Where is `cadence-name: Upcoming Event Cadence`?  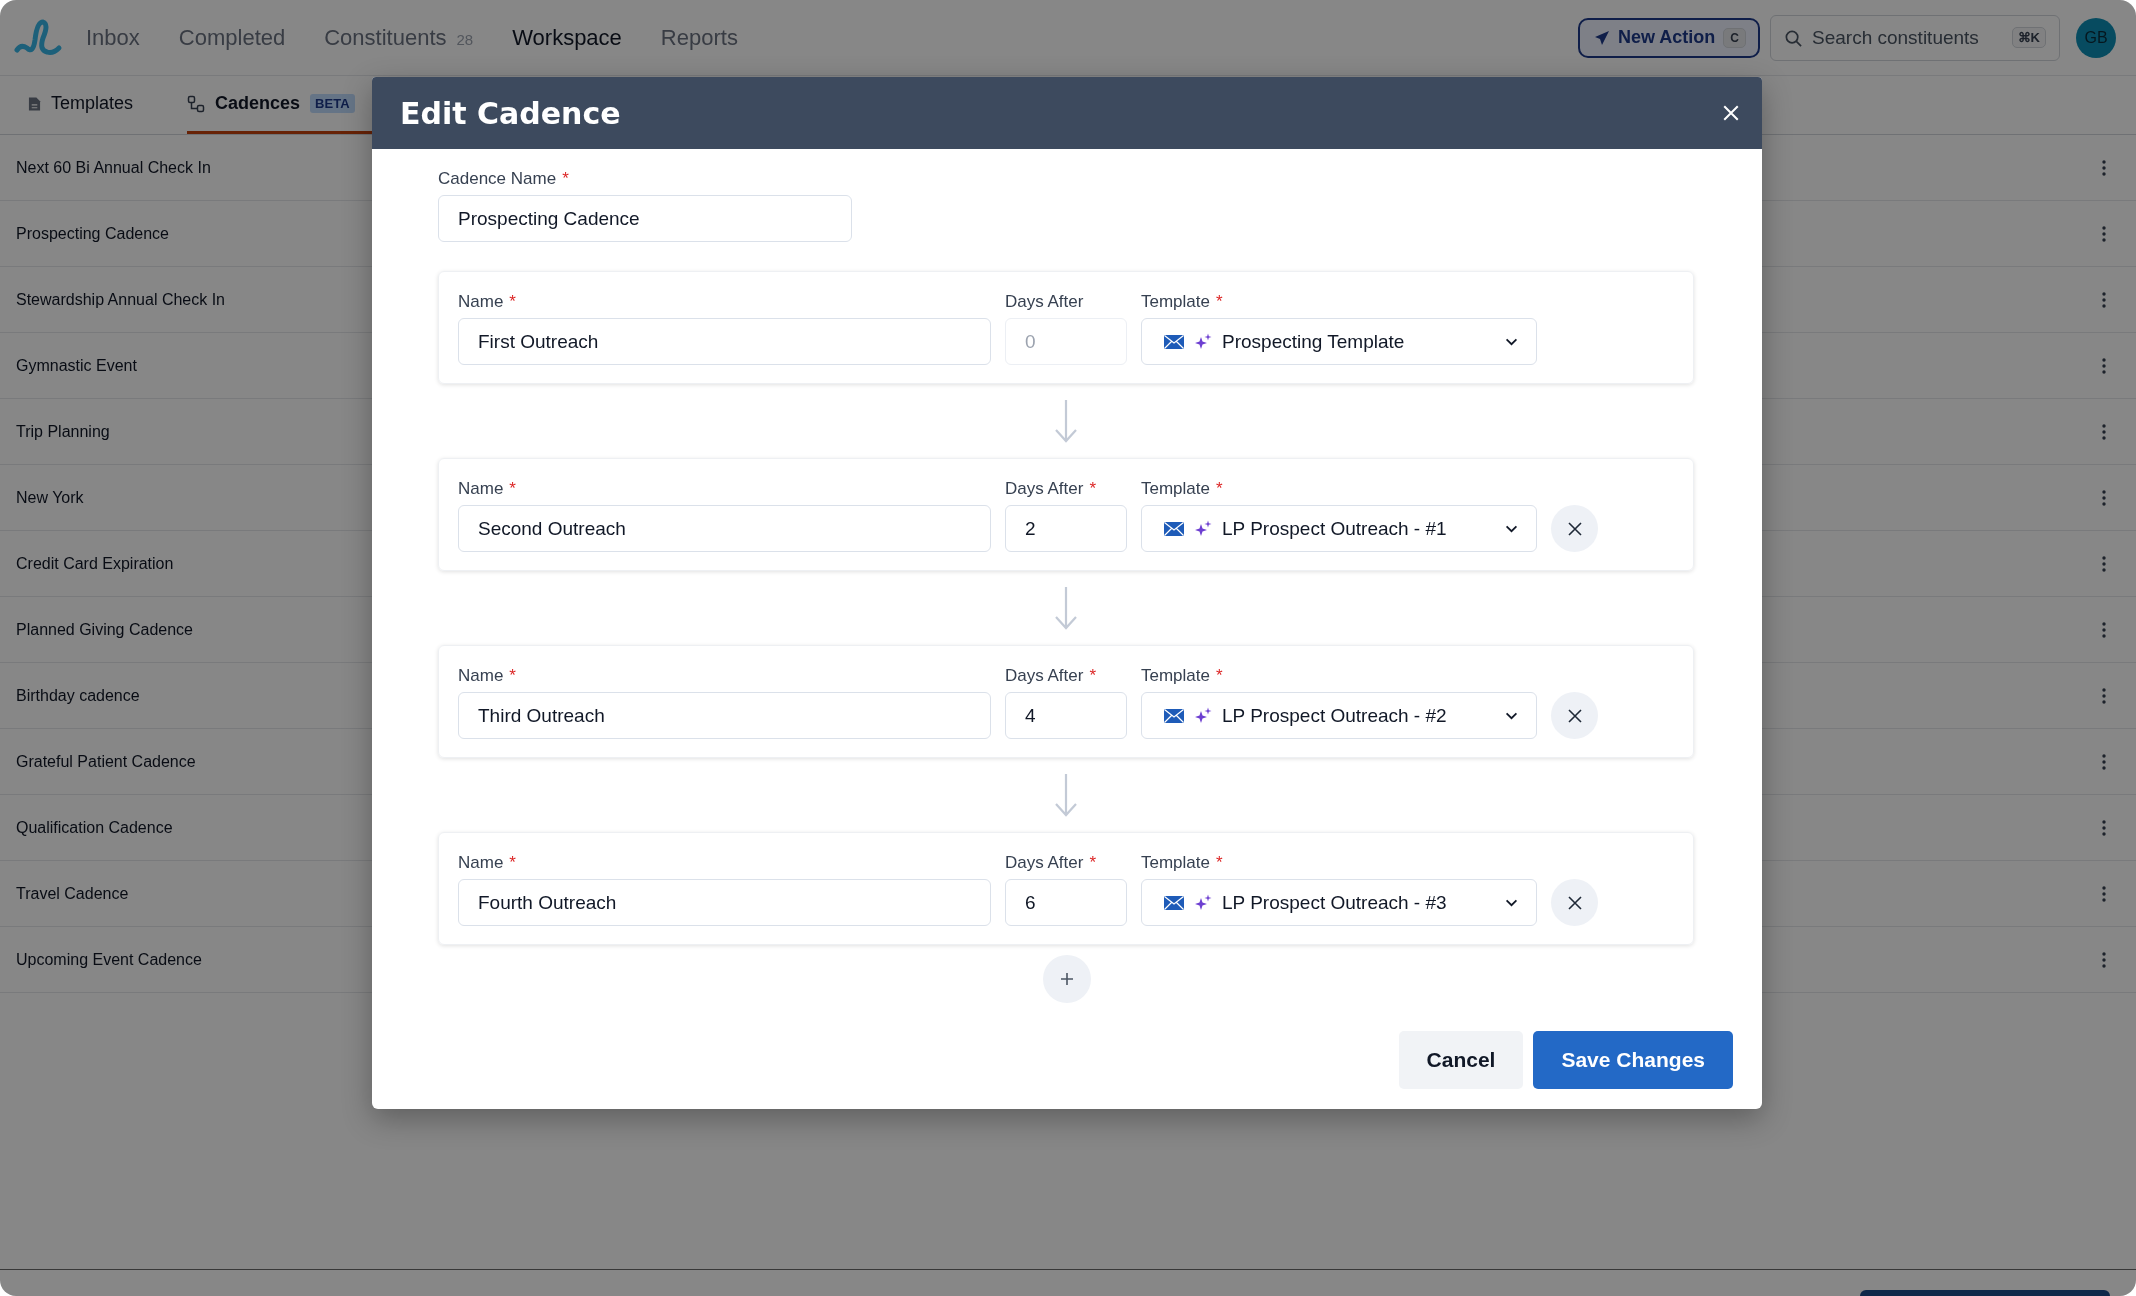 cadence-name: Upcoming Event Cadence is located at coordinates (109, 959).